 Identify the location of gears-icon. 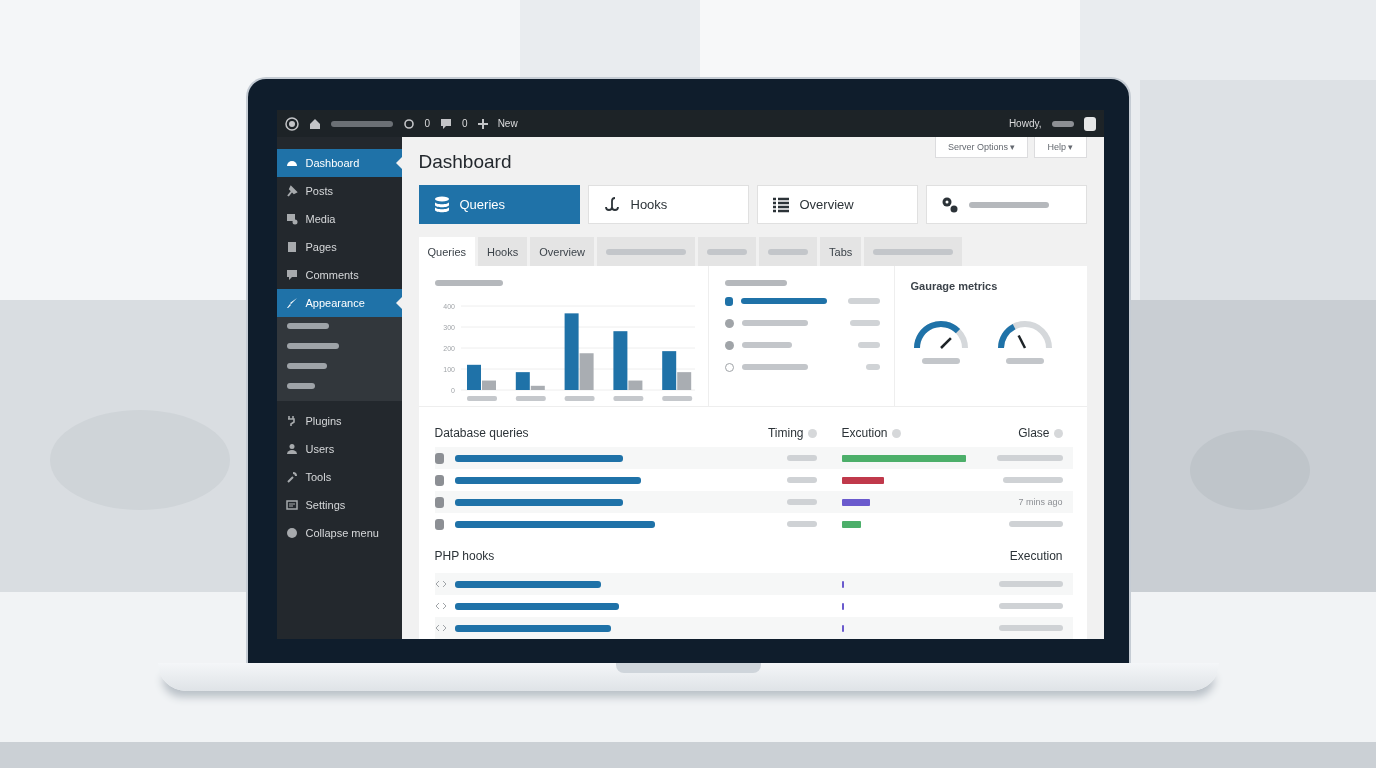
(949, 204).